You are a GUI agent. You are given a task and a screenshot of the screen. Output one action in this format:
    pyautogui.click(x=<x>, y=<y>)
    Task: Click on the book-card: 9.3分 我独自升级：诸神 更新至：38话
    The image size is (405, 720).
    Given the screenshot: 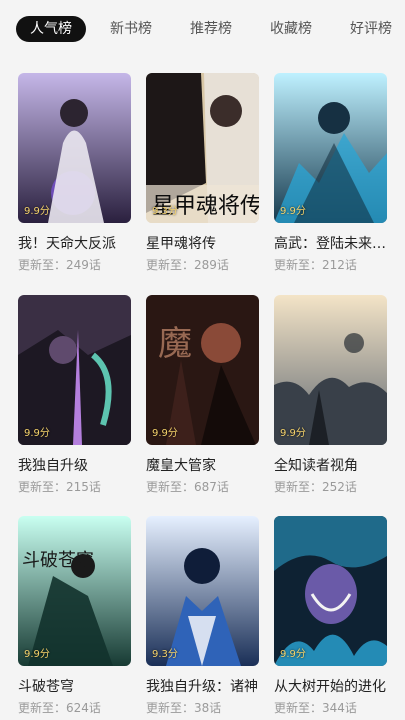 What is the action you would take?
    pyautogui.click(x=202, y=615)
    